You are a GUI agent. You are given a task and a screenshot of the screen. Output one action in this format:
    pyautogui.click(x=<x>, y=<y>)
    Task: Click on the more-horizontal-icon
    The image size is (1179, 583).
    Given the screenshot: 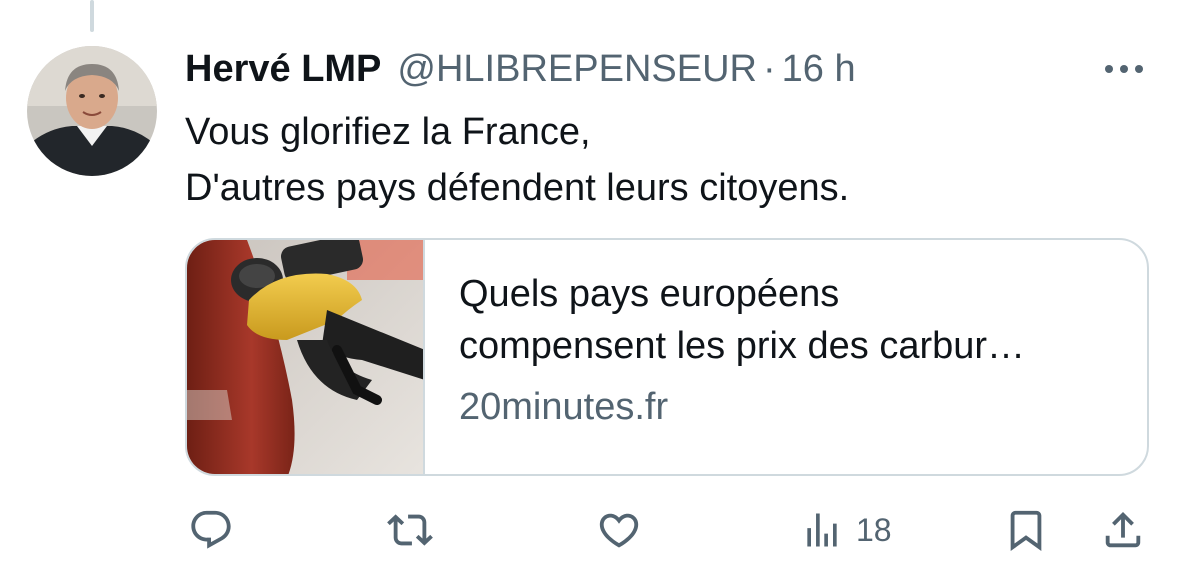 What is the action you would take?
    pyautogui.click(x=1124, y=69)
    